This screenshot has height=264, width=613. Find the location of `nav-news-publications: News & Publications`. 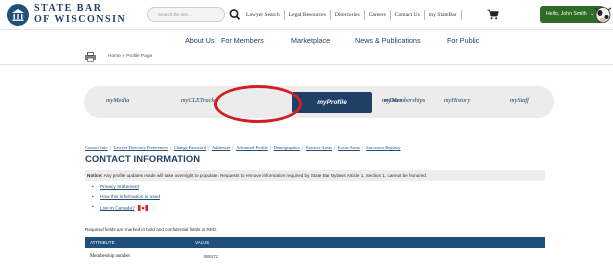

nav-news-publications: News & Publications is located at coordinates (388, 40).